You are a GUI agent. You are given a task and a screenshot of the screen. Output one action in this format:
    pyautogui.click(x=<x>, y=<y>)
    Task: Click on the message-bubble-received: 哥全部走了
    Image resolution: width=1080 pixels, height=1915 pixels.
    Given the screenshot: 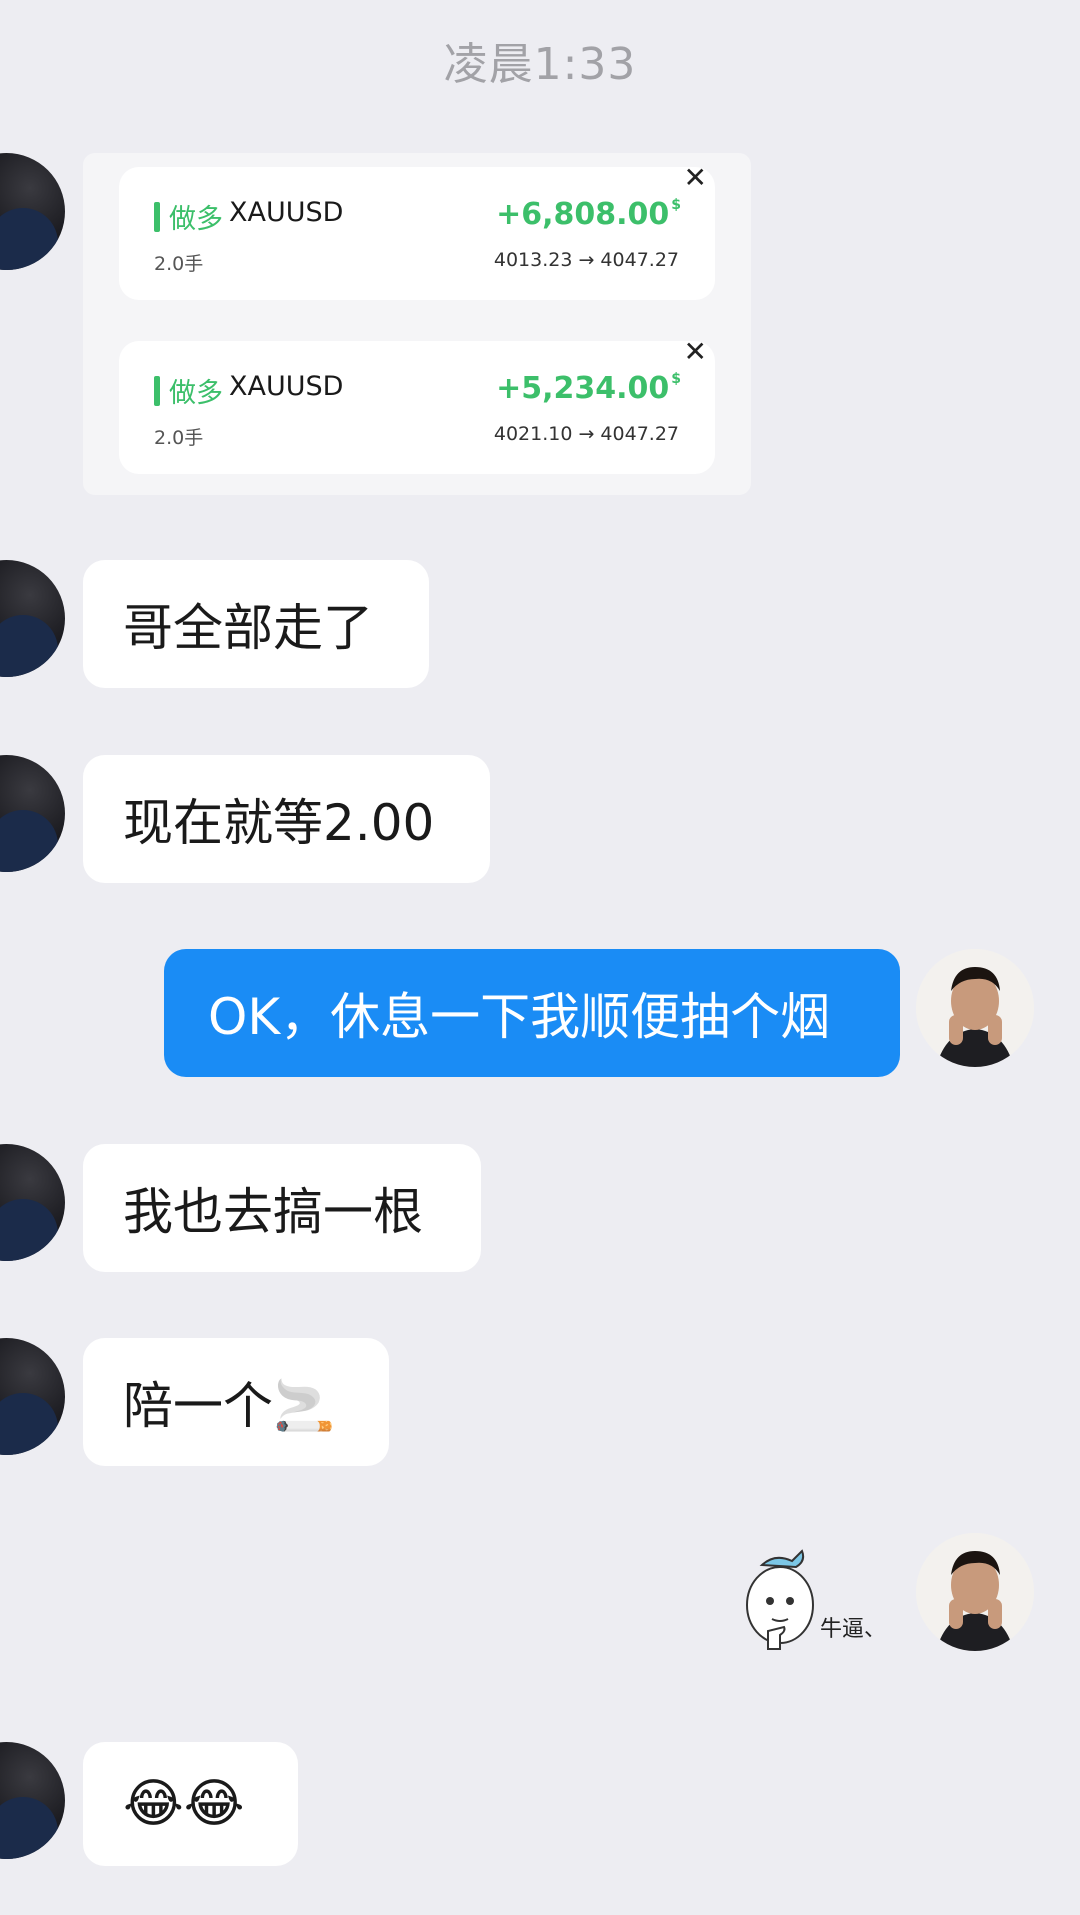 What is the action you would take?
    pyautogui.click(x=256, y=624)
    